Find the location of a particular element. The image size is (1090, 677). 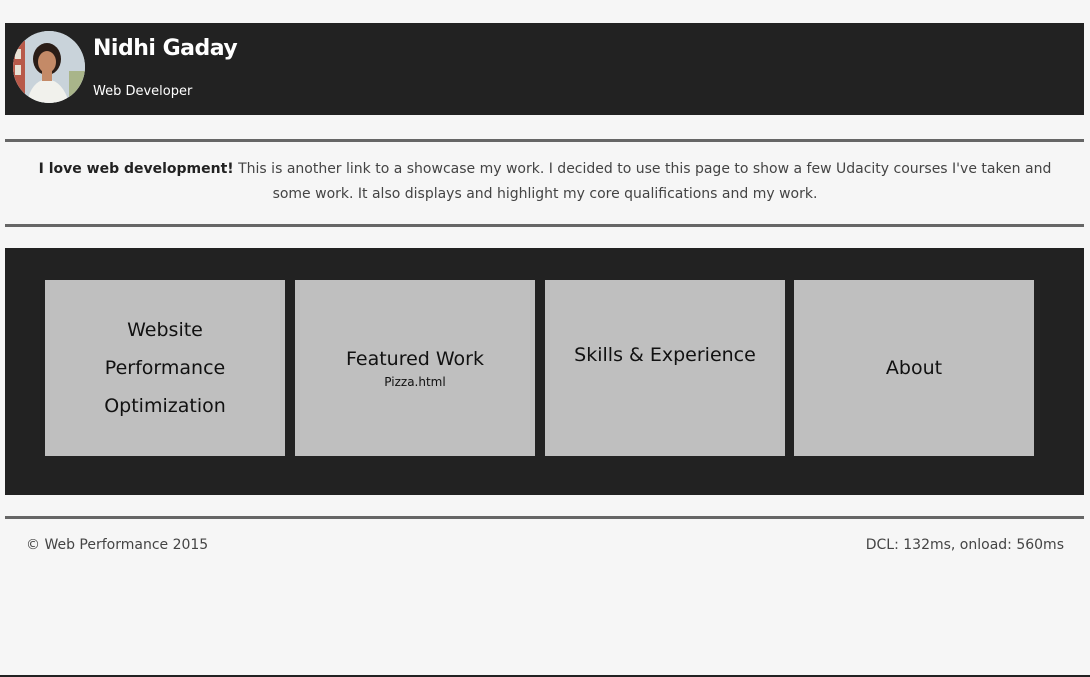

tile-title-line: Optimization is located at coordinates (165, 406).